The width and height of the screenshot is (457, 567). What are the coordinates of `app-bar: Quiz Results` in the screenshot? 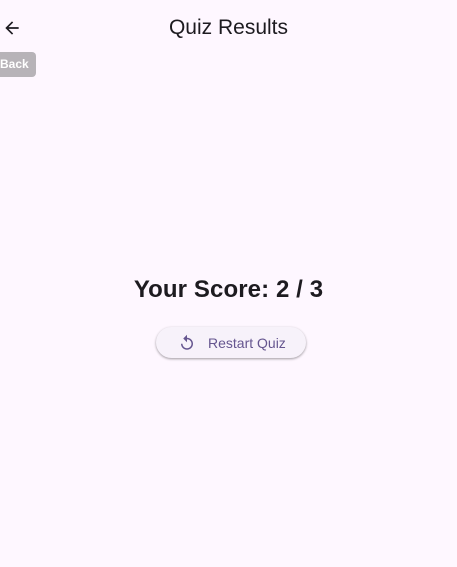 It's located at (228, 28).